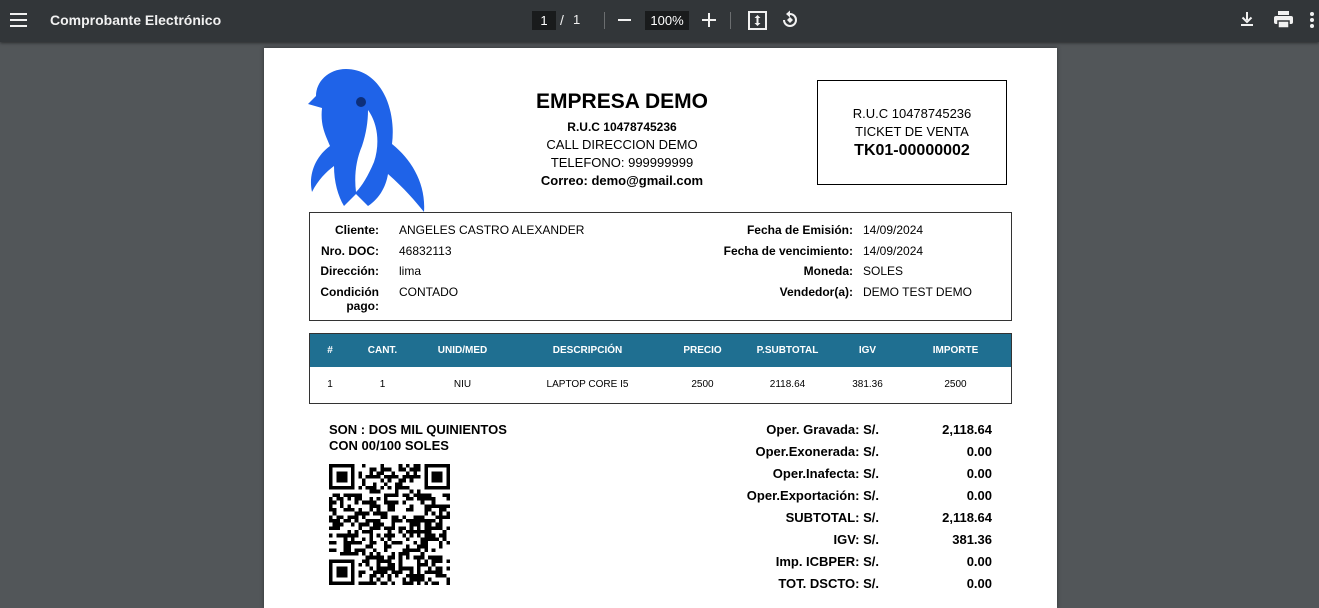 The width and height of the screenshot is (1319, 608). What do you see at coordinates (368, 141) in the screenshot?
I see `company-logo` at bounding box center [368, 141].